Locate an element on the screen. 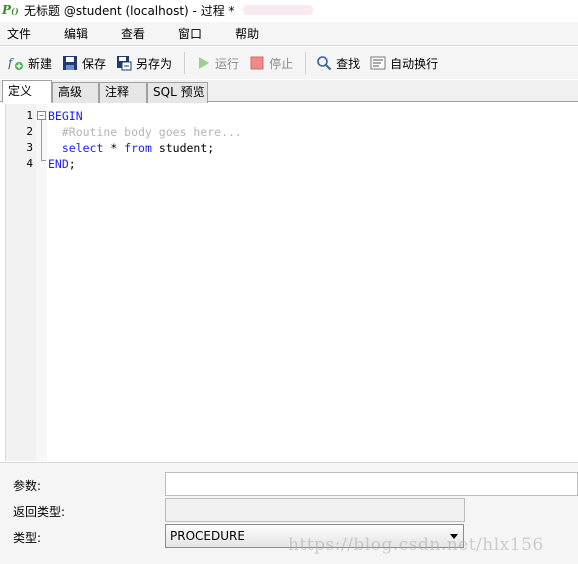 The height and width of the screenshot is (564, 578). fold-column: − is located at coordinates (41, 282).